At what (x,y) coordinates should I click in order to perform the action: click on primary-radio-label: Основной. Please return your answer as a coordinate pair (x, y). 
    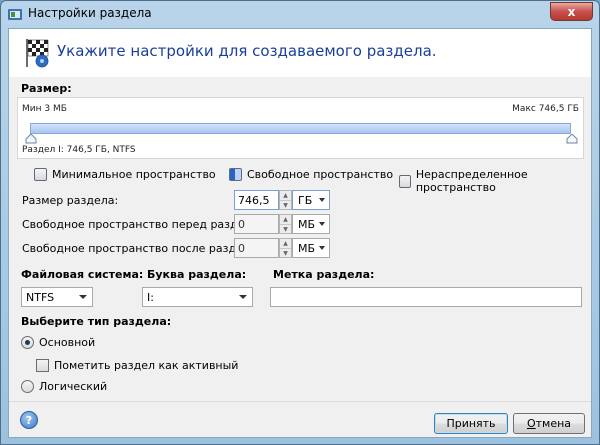
    Looking at the image, I should click on (67, 342).